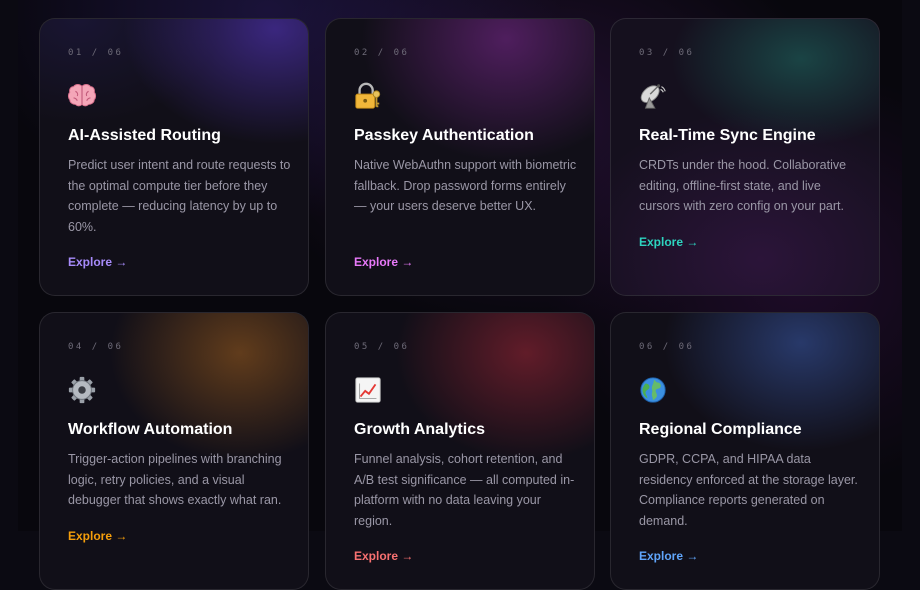  Describe the element at coordinates (82, 95) in the screenshot. I see `brain-icon` at that location.